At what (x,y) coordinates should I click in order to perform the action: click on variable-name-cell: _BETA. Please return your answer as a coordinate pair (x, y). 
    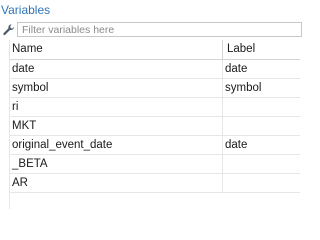
    Looking at the image, I should click on (30, 164).